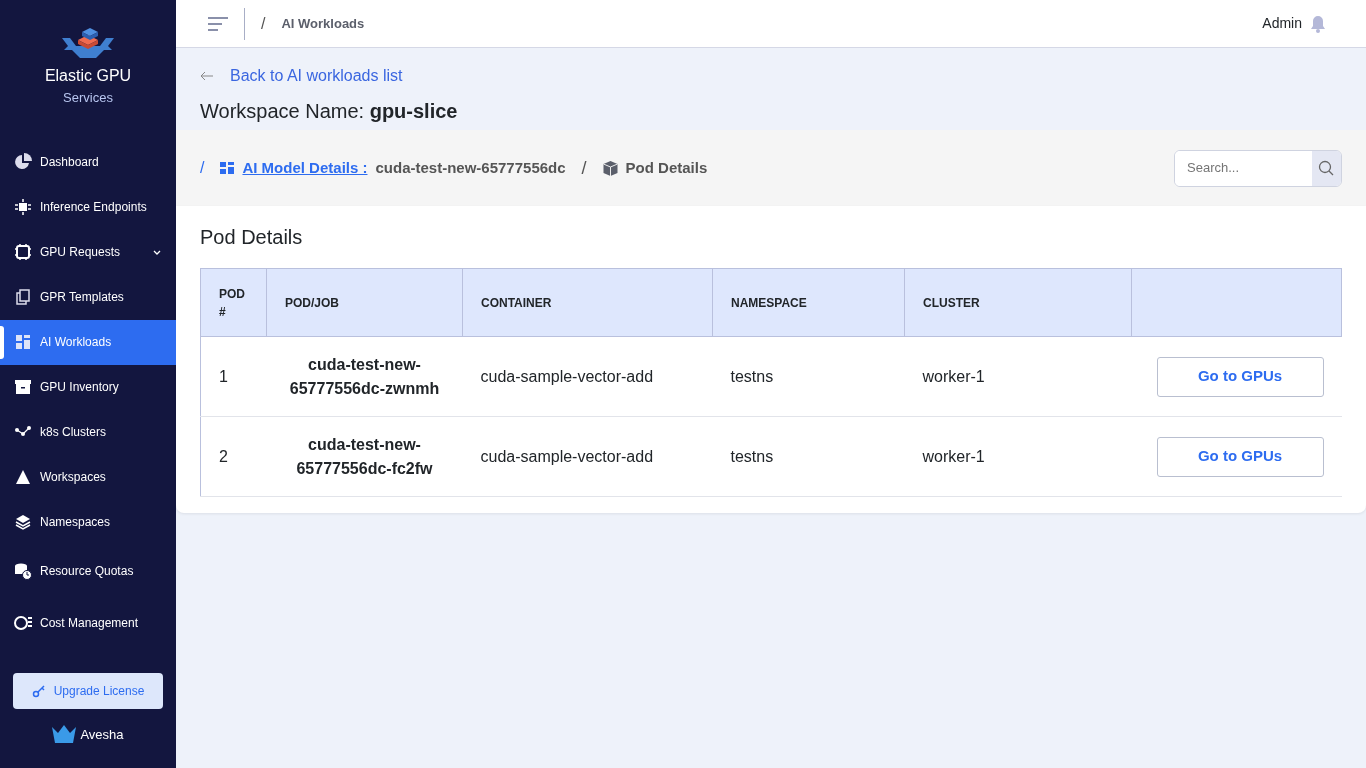 The width and height of the screenshot is (1366, 768). I want to click on search-button, so click(1326, 168).